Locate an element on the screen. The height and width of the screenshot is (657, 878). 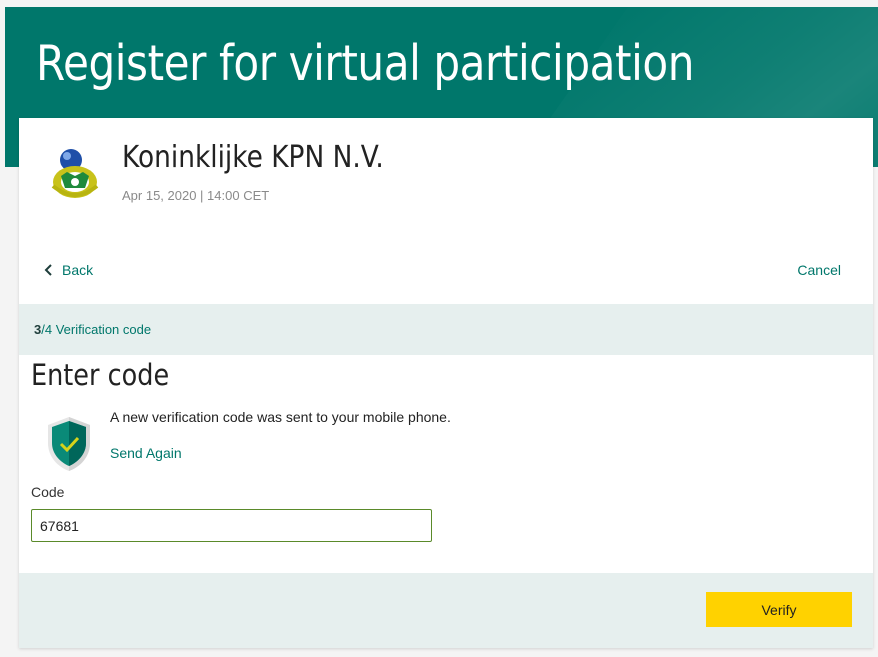
shield-check-icon is located at coordinates (69, 444).